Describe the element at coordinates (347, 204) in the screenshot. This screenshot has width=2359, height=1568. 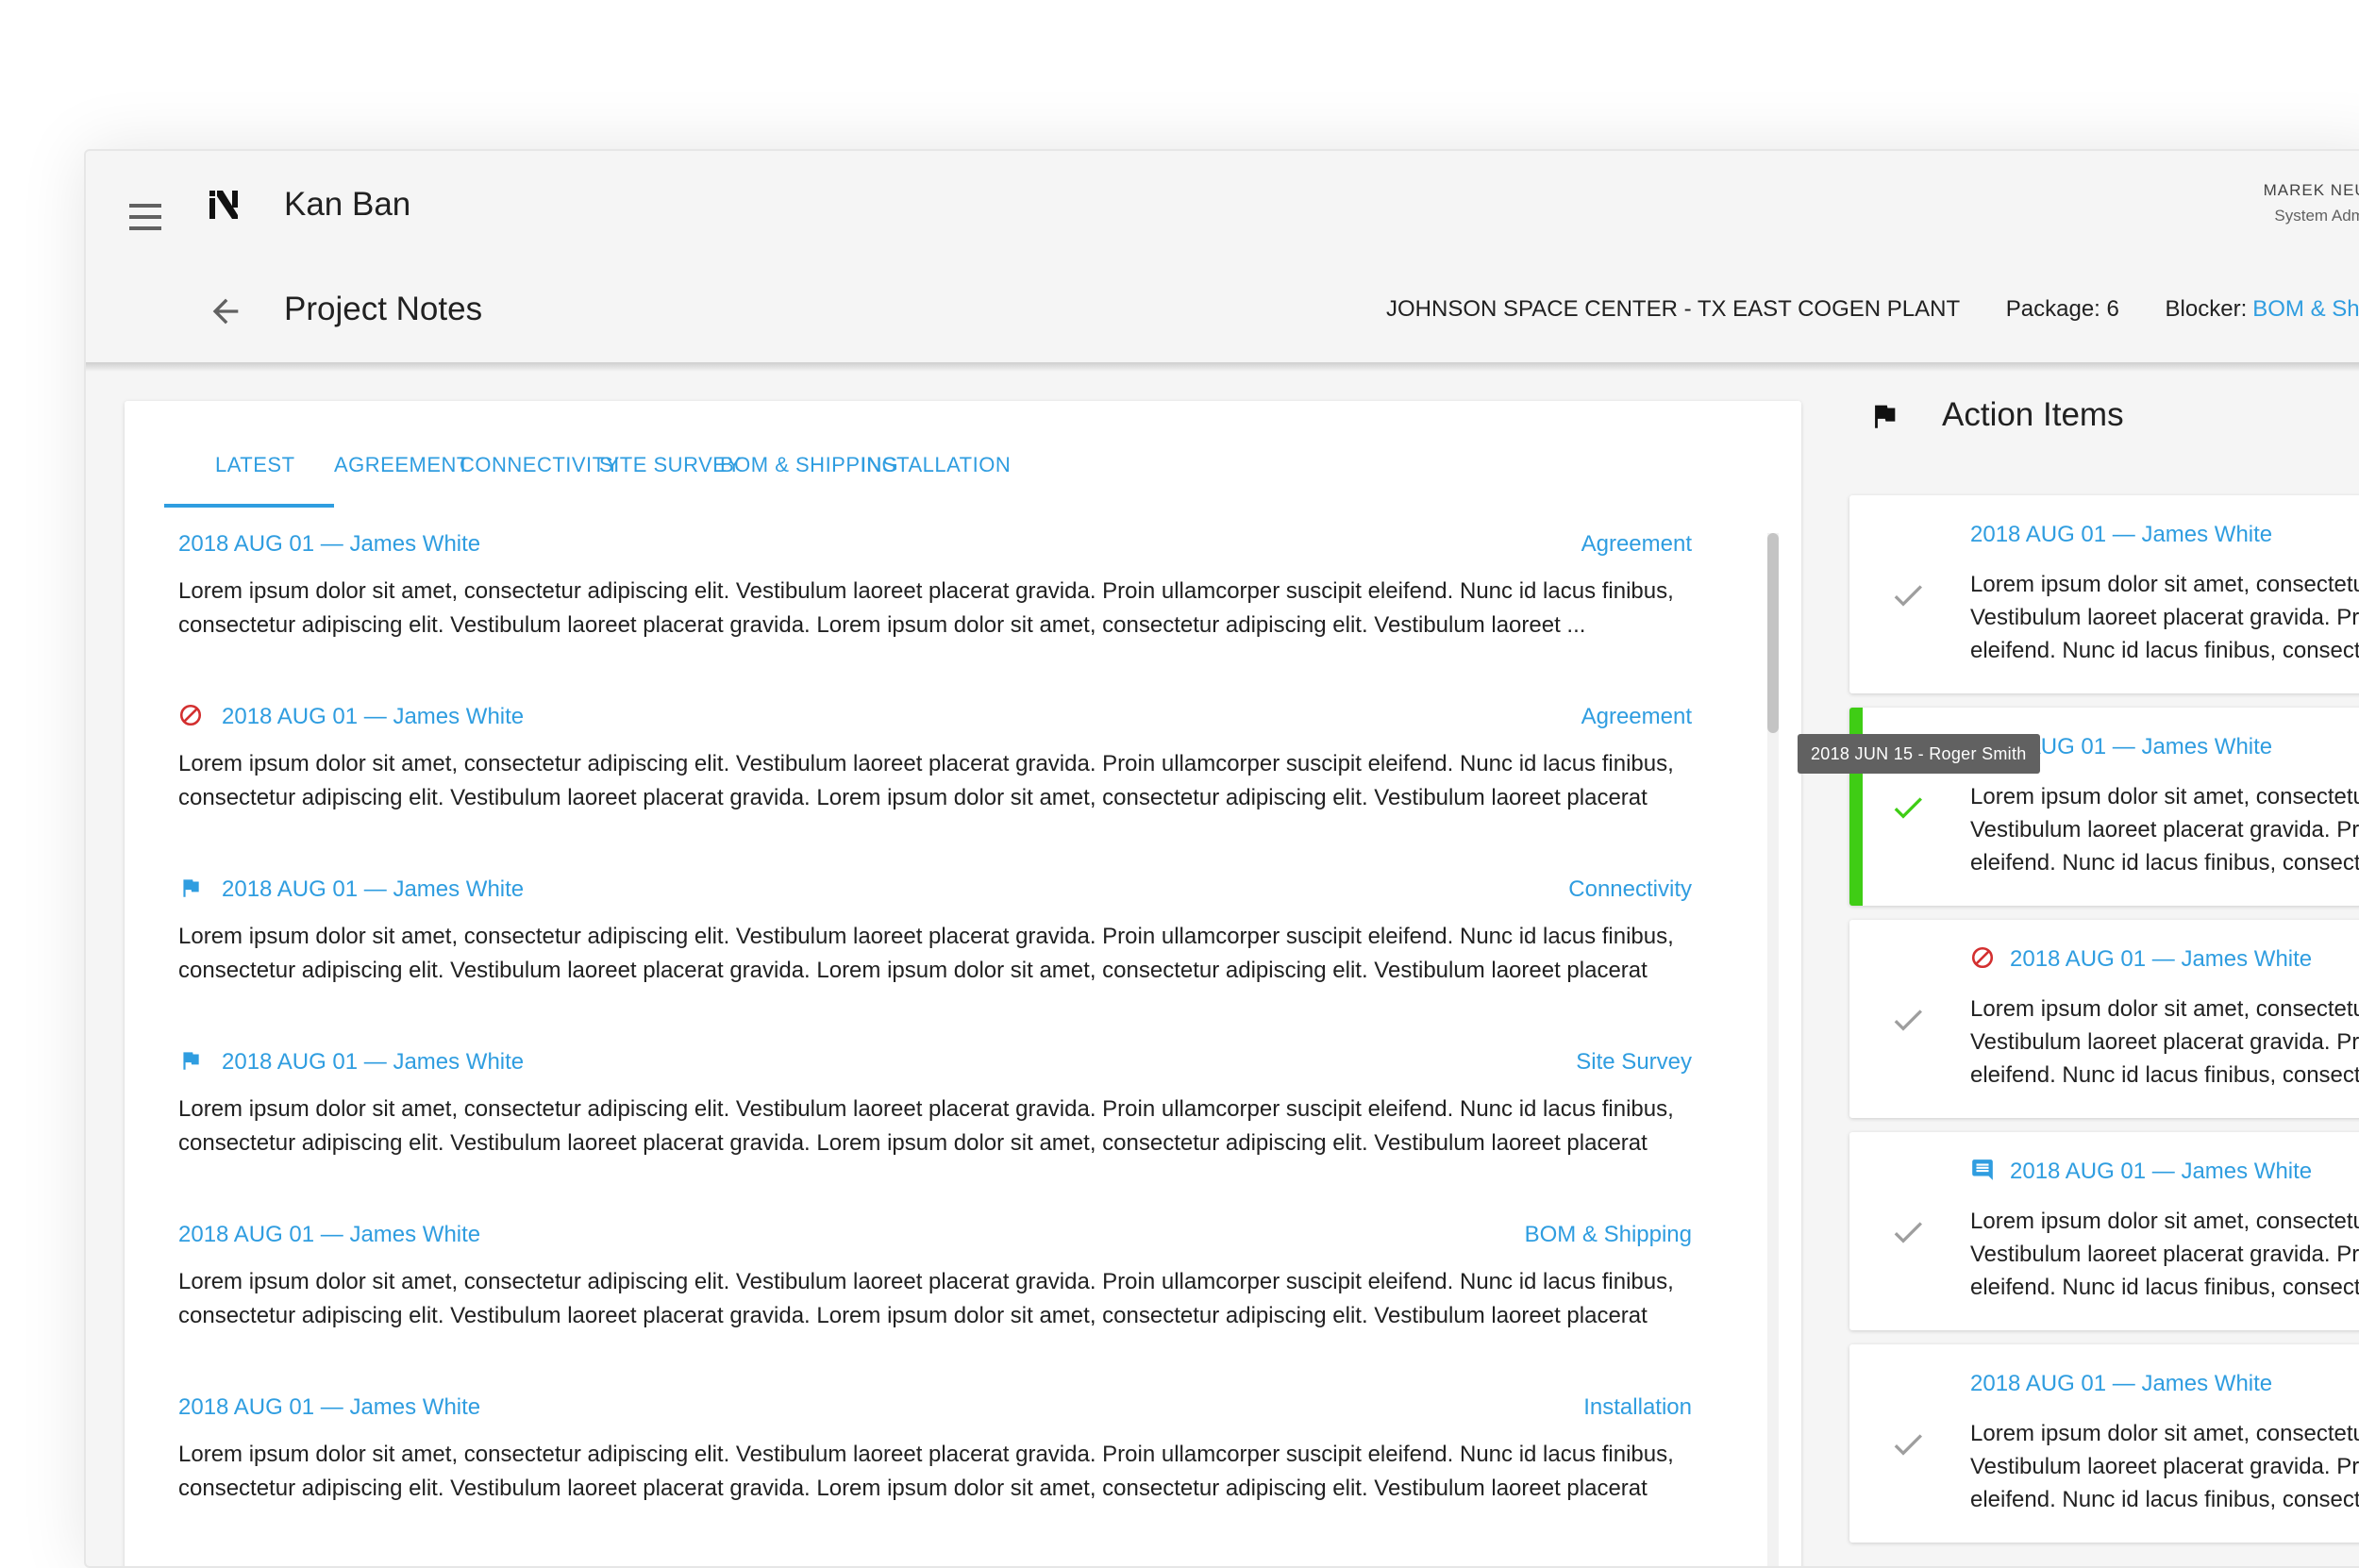
I see `app-title: Kan Ban` at that location.